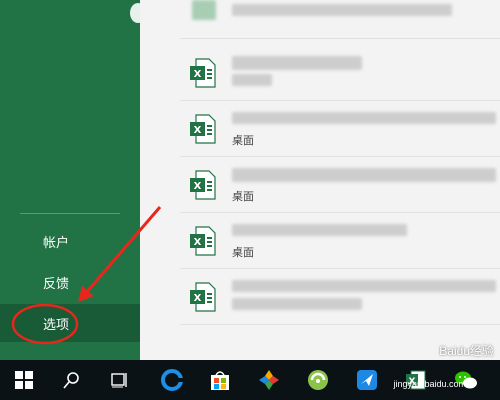  What do you see at coordinates (466, 351) in the screenshot?
I see `watermark-text: Baidu经验` at bounding box center [466, 351].